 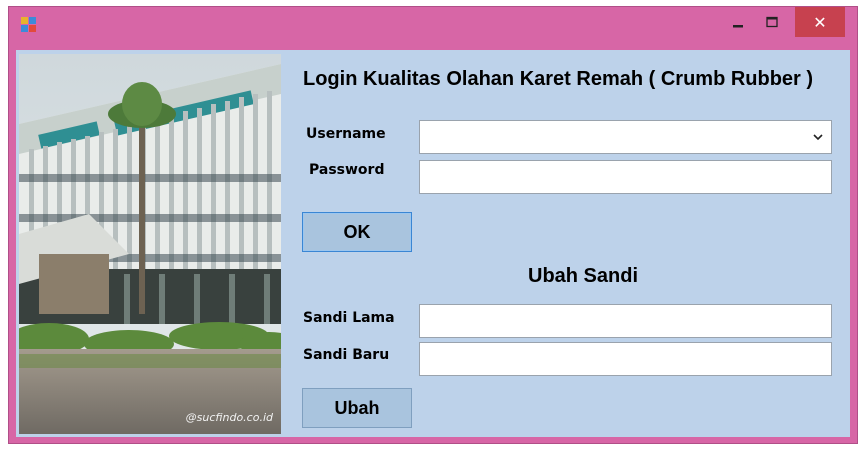 I want to click on username-combobox, so click(x=625, y=137).